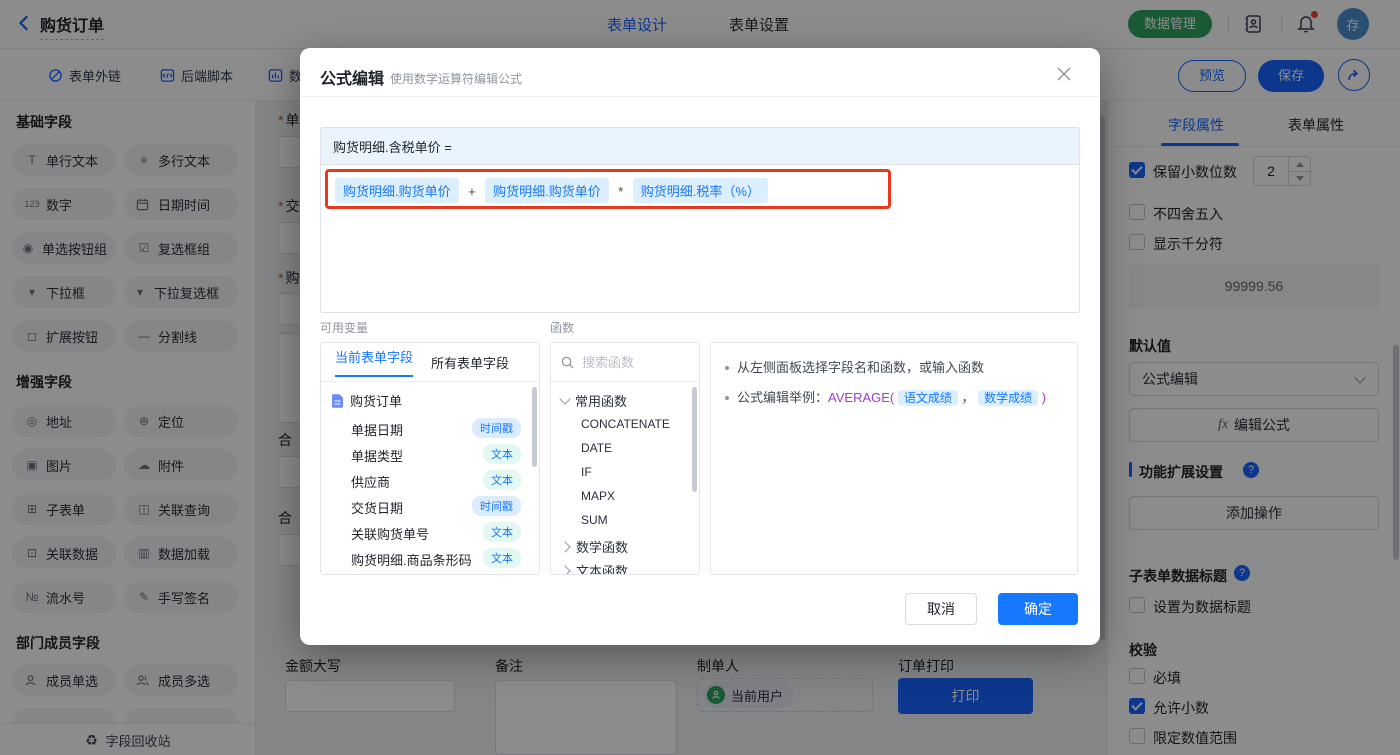 Image resolution: width=1400 pixels, height=755 pixels. I want to click on form-doc-icon, so click(337, 400).